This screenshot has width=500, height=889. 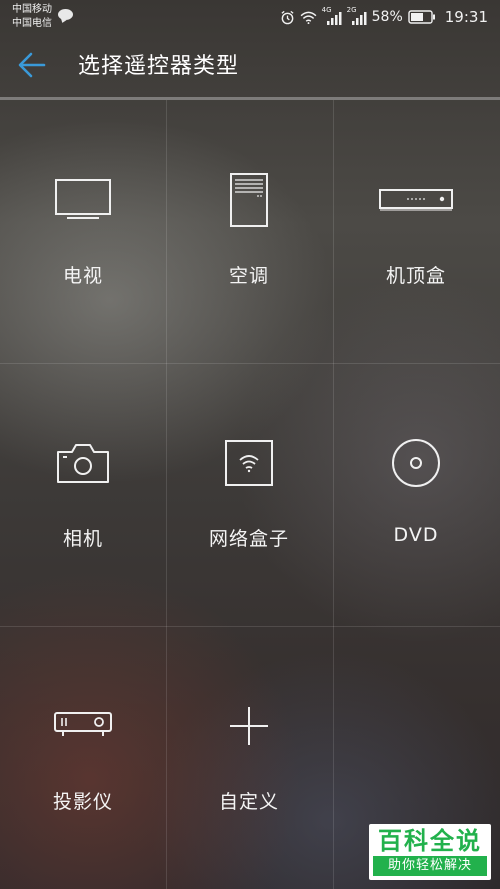 I want to click on remote-type-label: 自定义, so click(x=248, y=802).